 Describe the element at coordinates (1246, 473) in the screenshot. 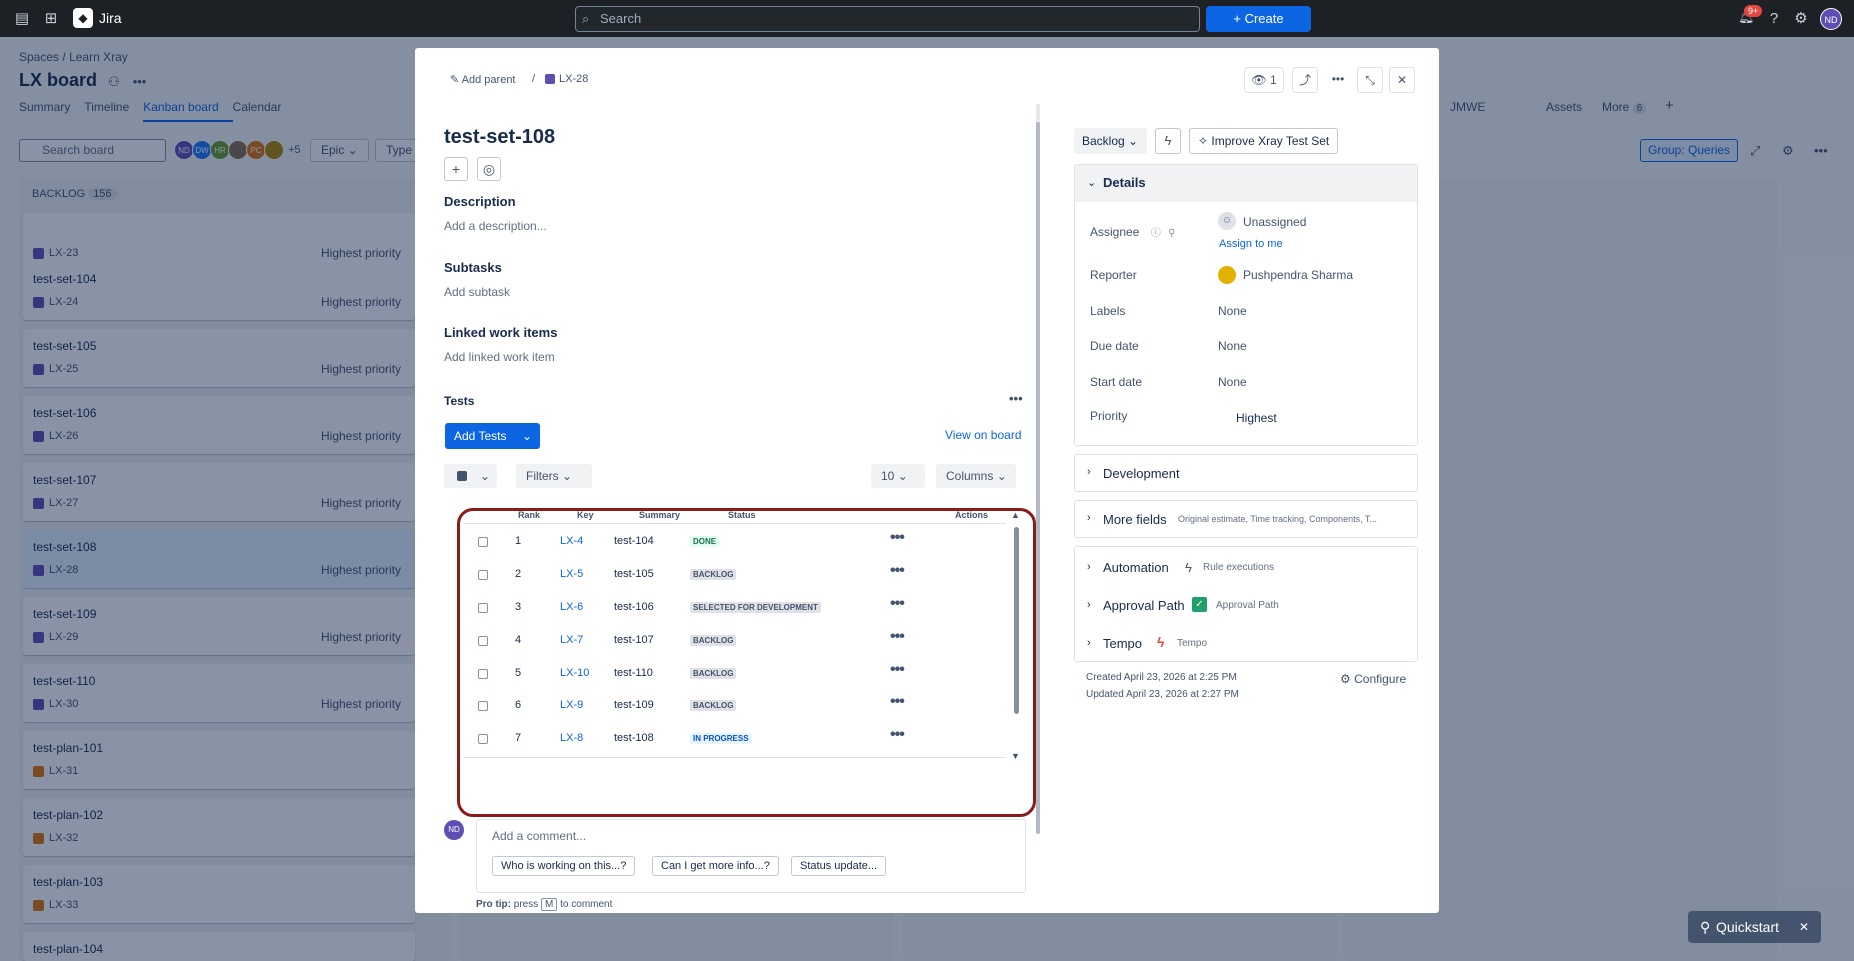

I see `development-panel: › Development` at that location.